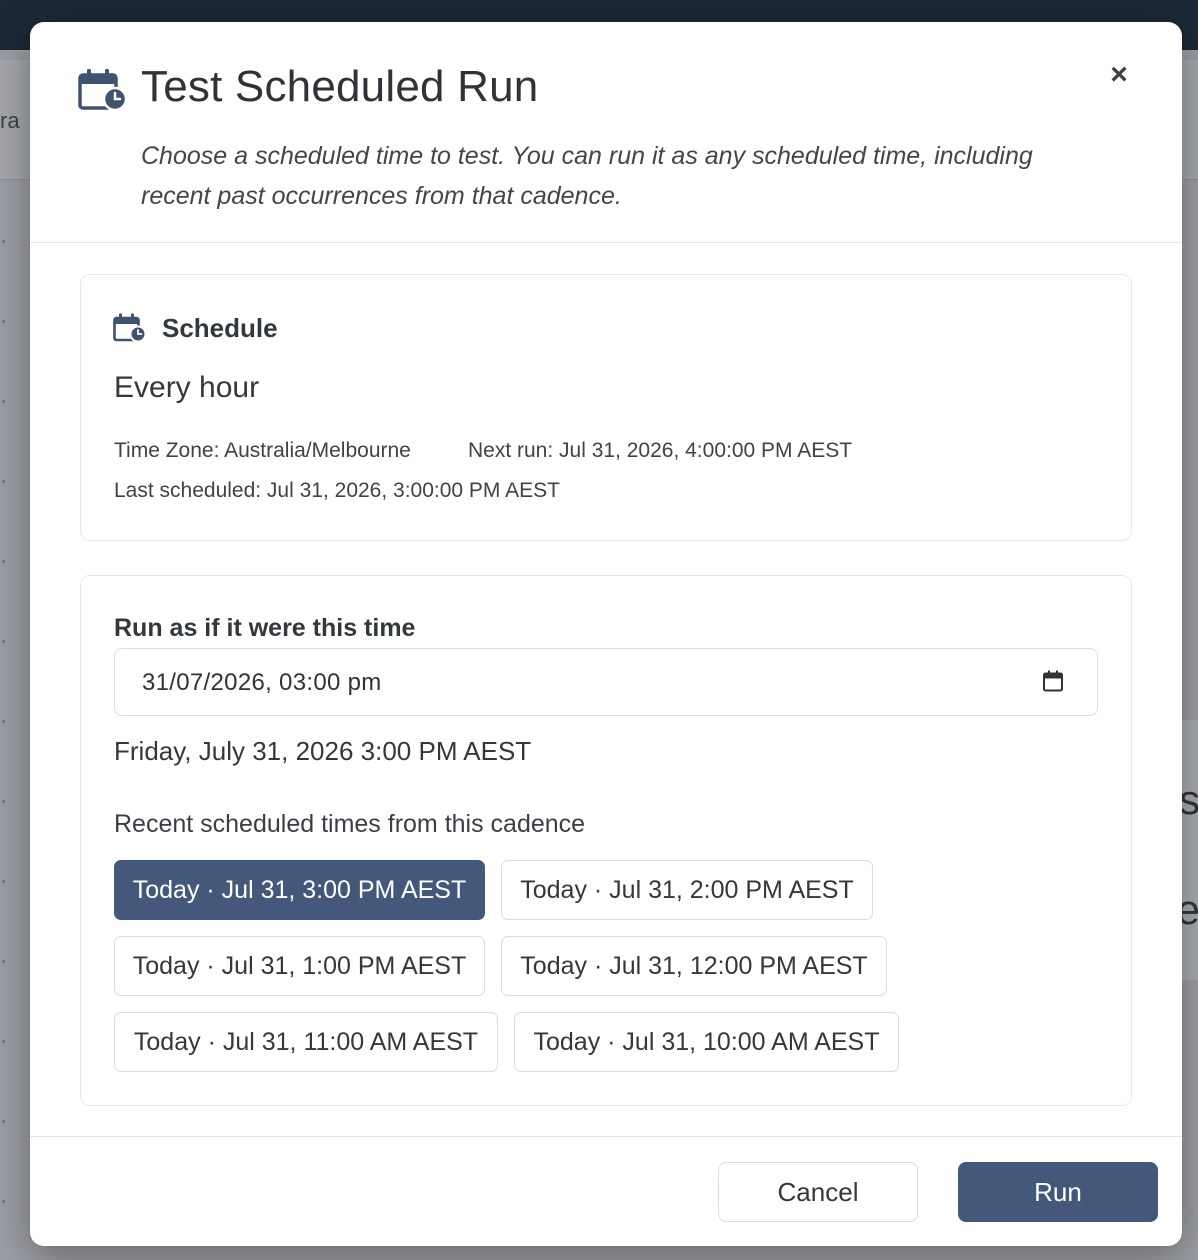  Describe the element at coordinates (340, 86) in the screenshot. I see `modal-title: Test Scheduled Run` at that location.